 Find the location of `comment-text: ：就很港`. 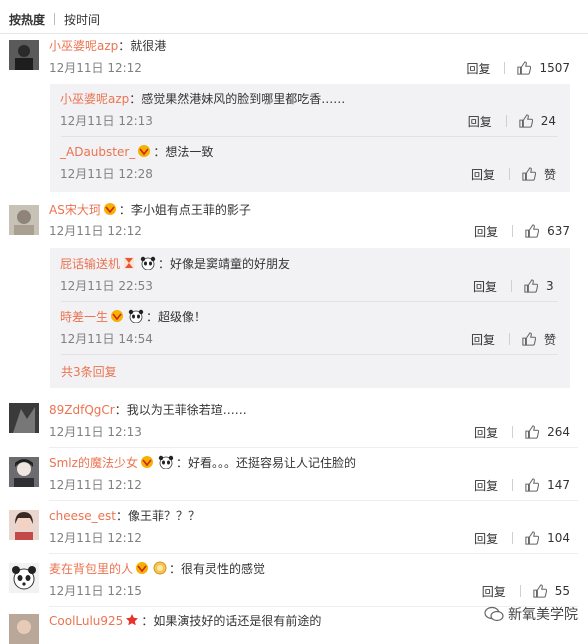

comment-text: ：就很港 is located at coordinates (142, 46).